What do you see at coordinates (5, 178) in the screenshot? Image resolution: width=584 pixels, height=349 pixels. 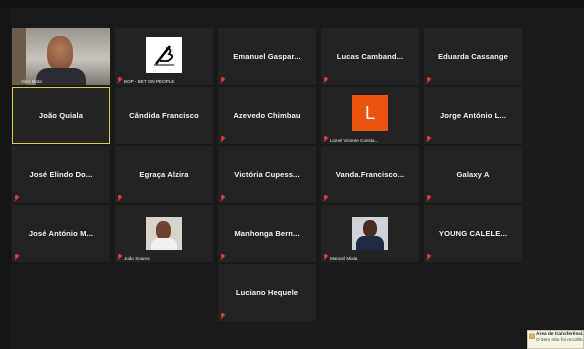 I see `left-edge` at bounding box center [5, 178].